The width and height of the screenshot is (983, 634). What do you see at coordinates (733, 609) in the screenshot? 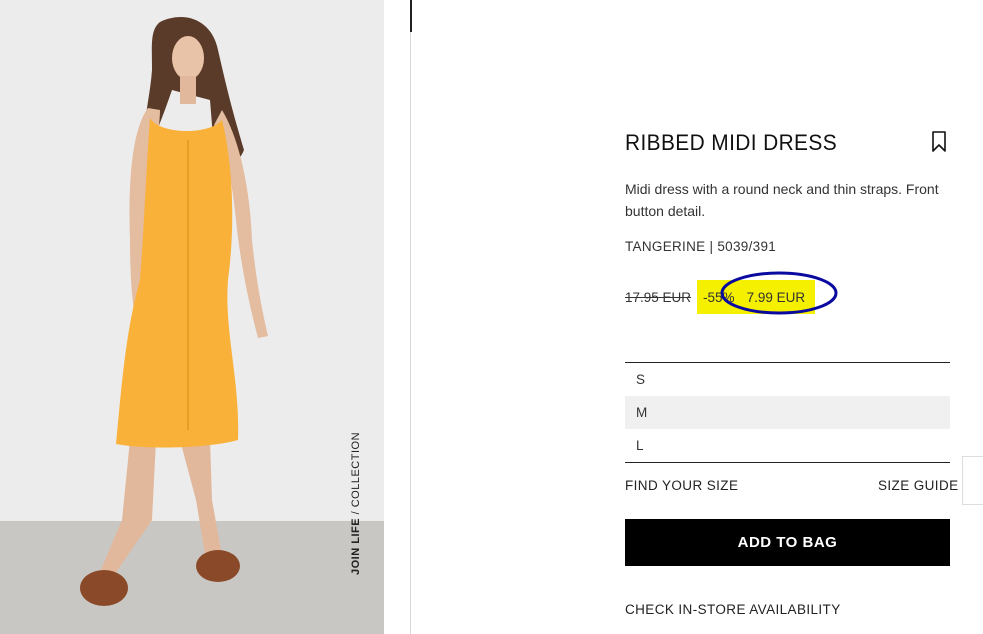
I see `check-in-store-availability-link: CHECK IN-STORE AVAILABILITY` at bounding box center [733, 609].